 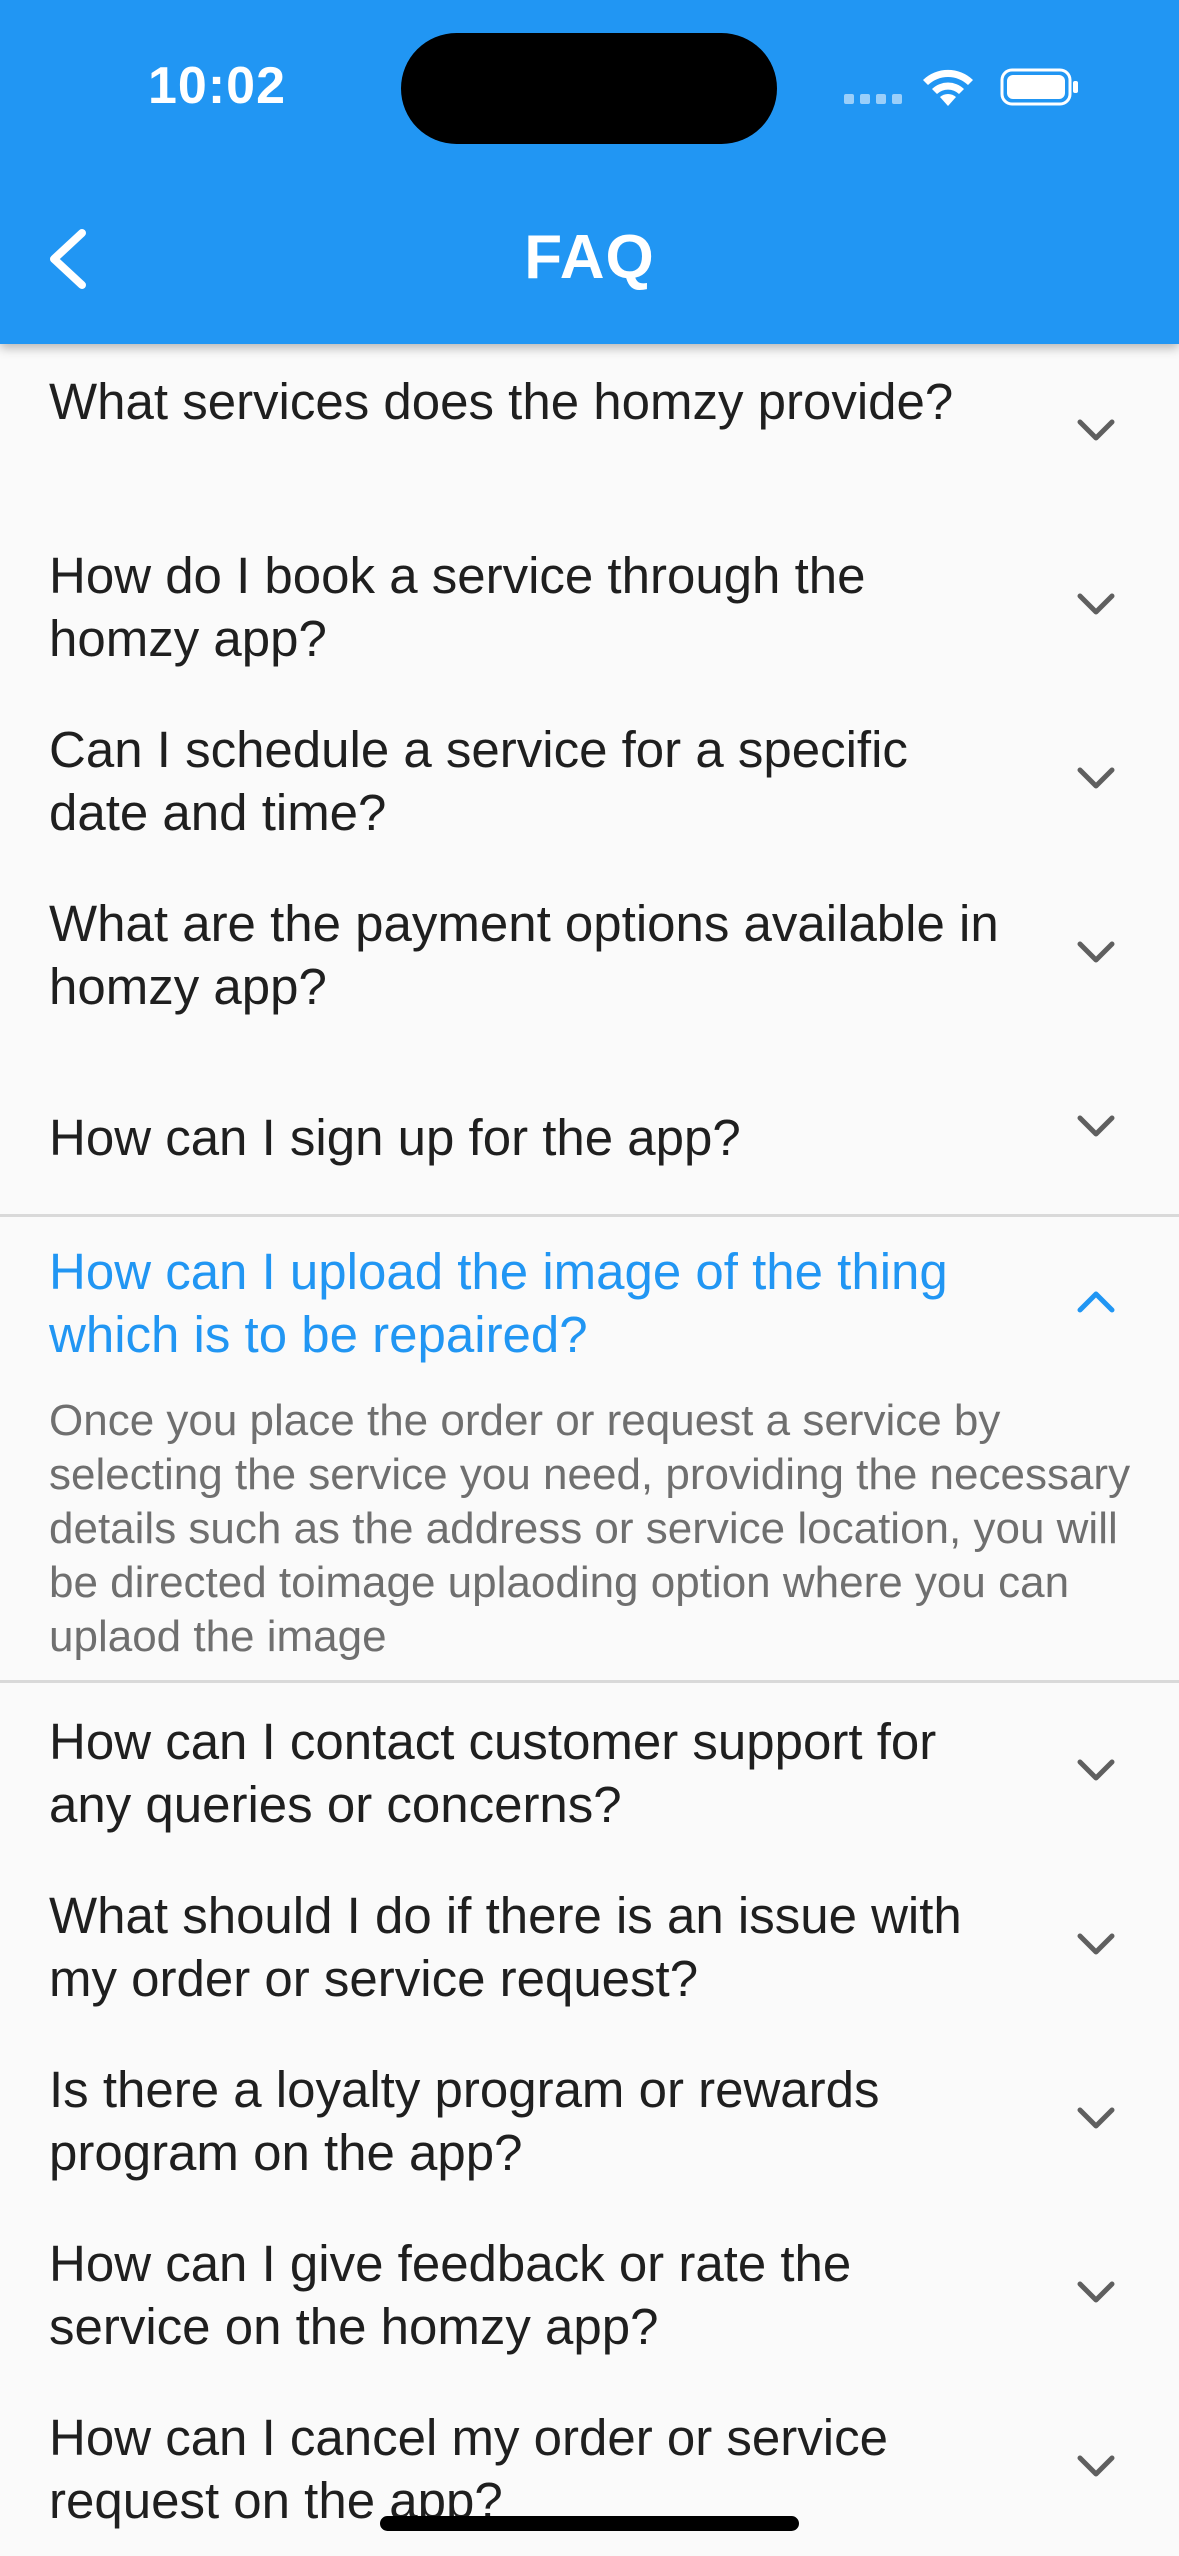 What do you see at coordinates (589, 2523) in the screenshot?
I see `home-indicator` at bounding box center [589, 2523].